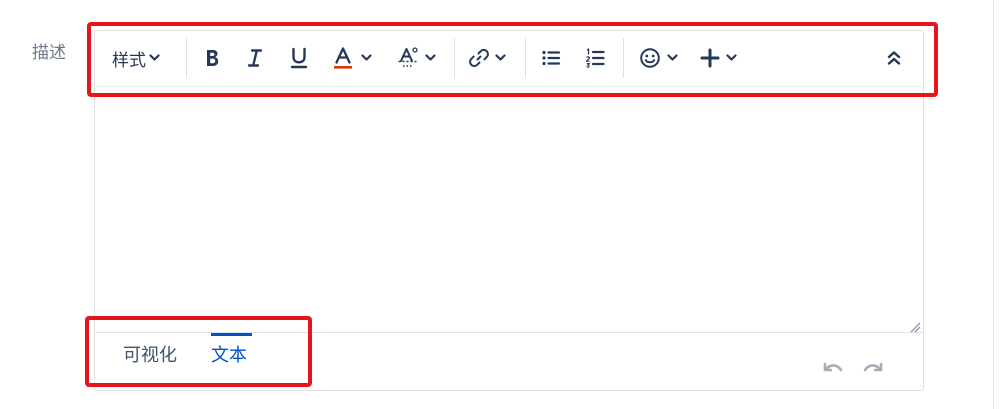 This screenshot has width=999, height=409. What do you see at coordinates (150, 356) in the screenshot?
I see `tab-visual: 可视化` at bounding box center [150, 356].